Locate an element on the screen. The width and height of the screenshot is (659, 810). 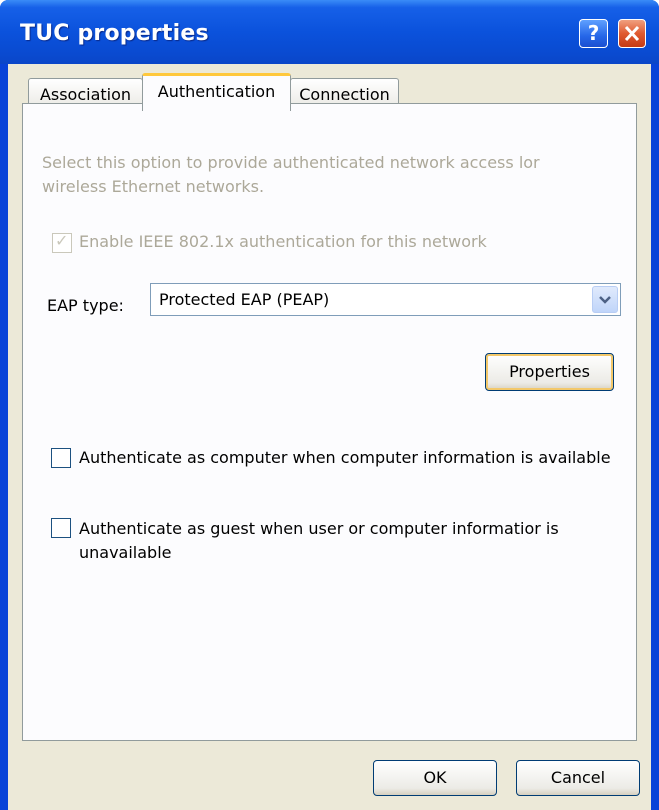
tab-authentication: Authentication is located at coordinates (216, 92).